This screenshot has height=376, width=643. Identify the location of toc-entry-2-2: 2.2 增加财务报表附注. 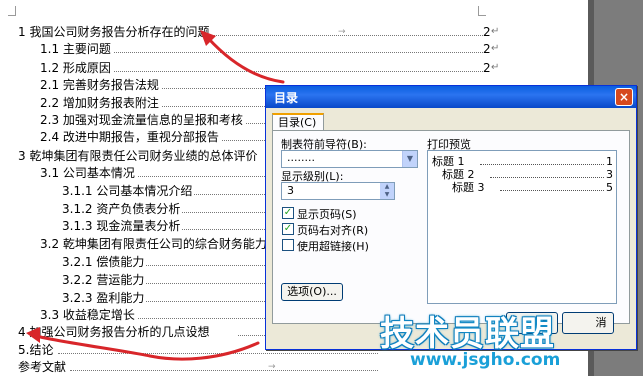
(152, 103).